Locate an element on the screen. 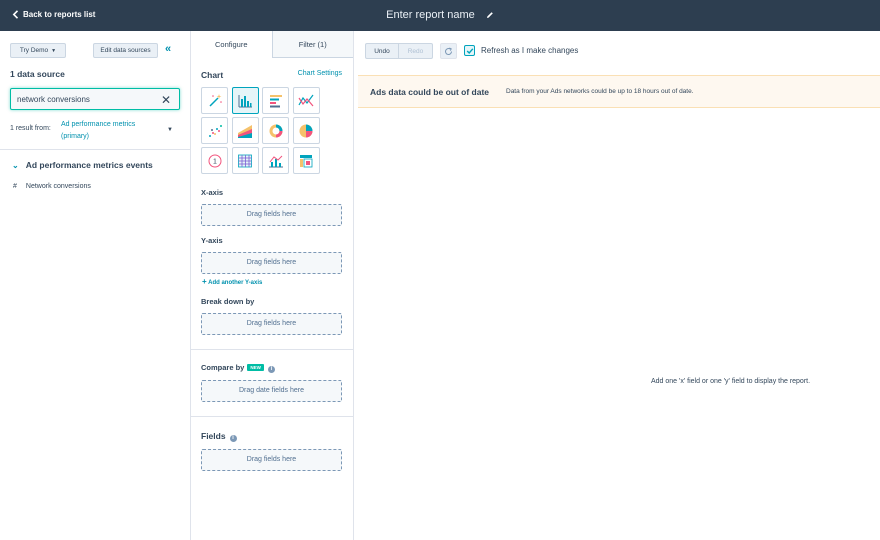 The width and height of the screenshot is (880, 540). result-count: 1 result from: is located at coordinates (30, 128).